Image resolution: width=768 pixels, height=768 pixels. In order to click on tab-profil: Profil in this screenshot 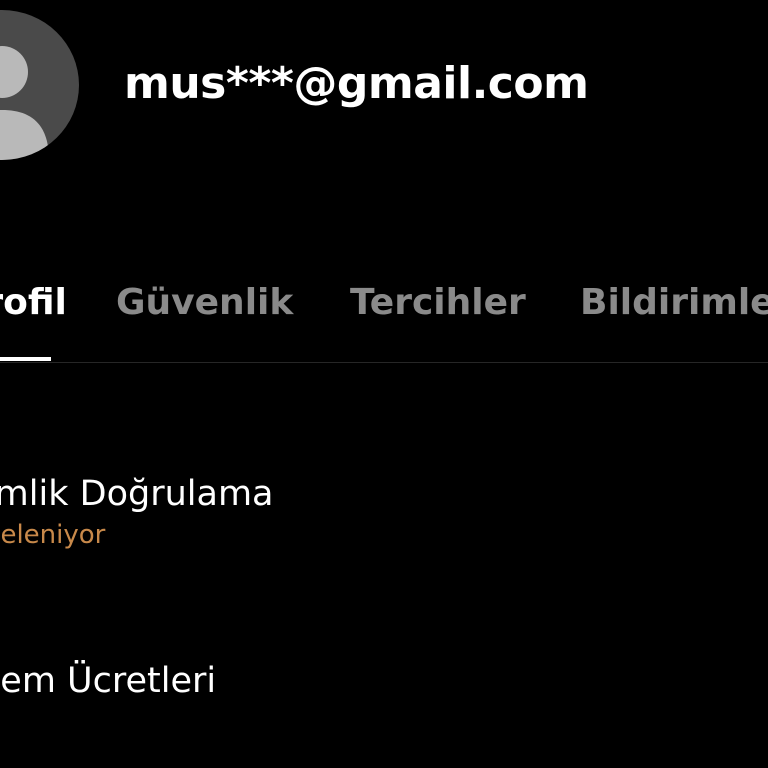, I will do `click(33, 302)`.